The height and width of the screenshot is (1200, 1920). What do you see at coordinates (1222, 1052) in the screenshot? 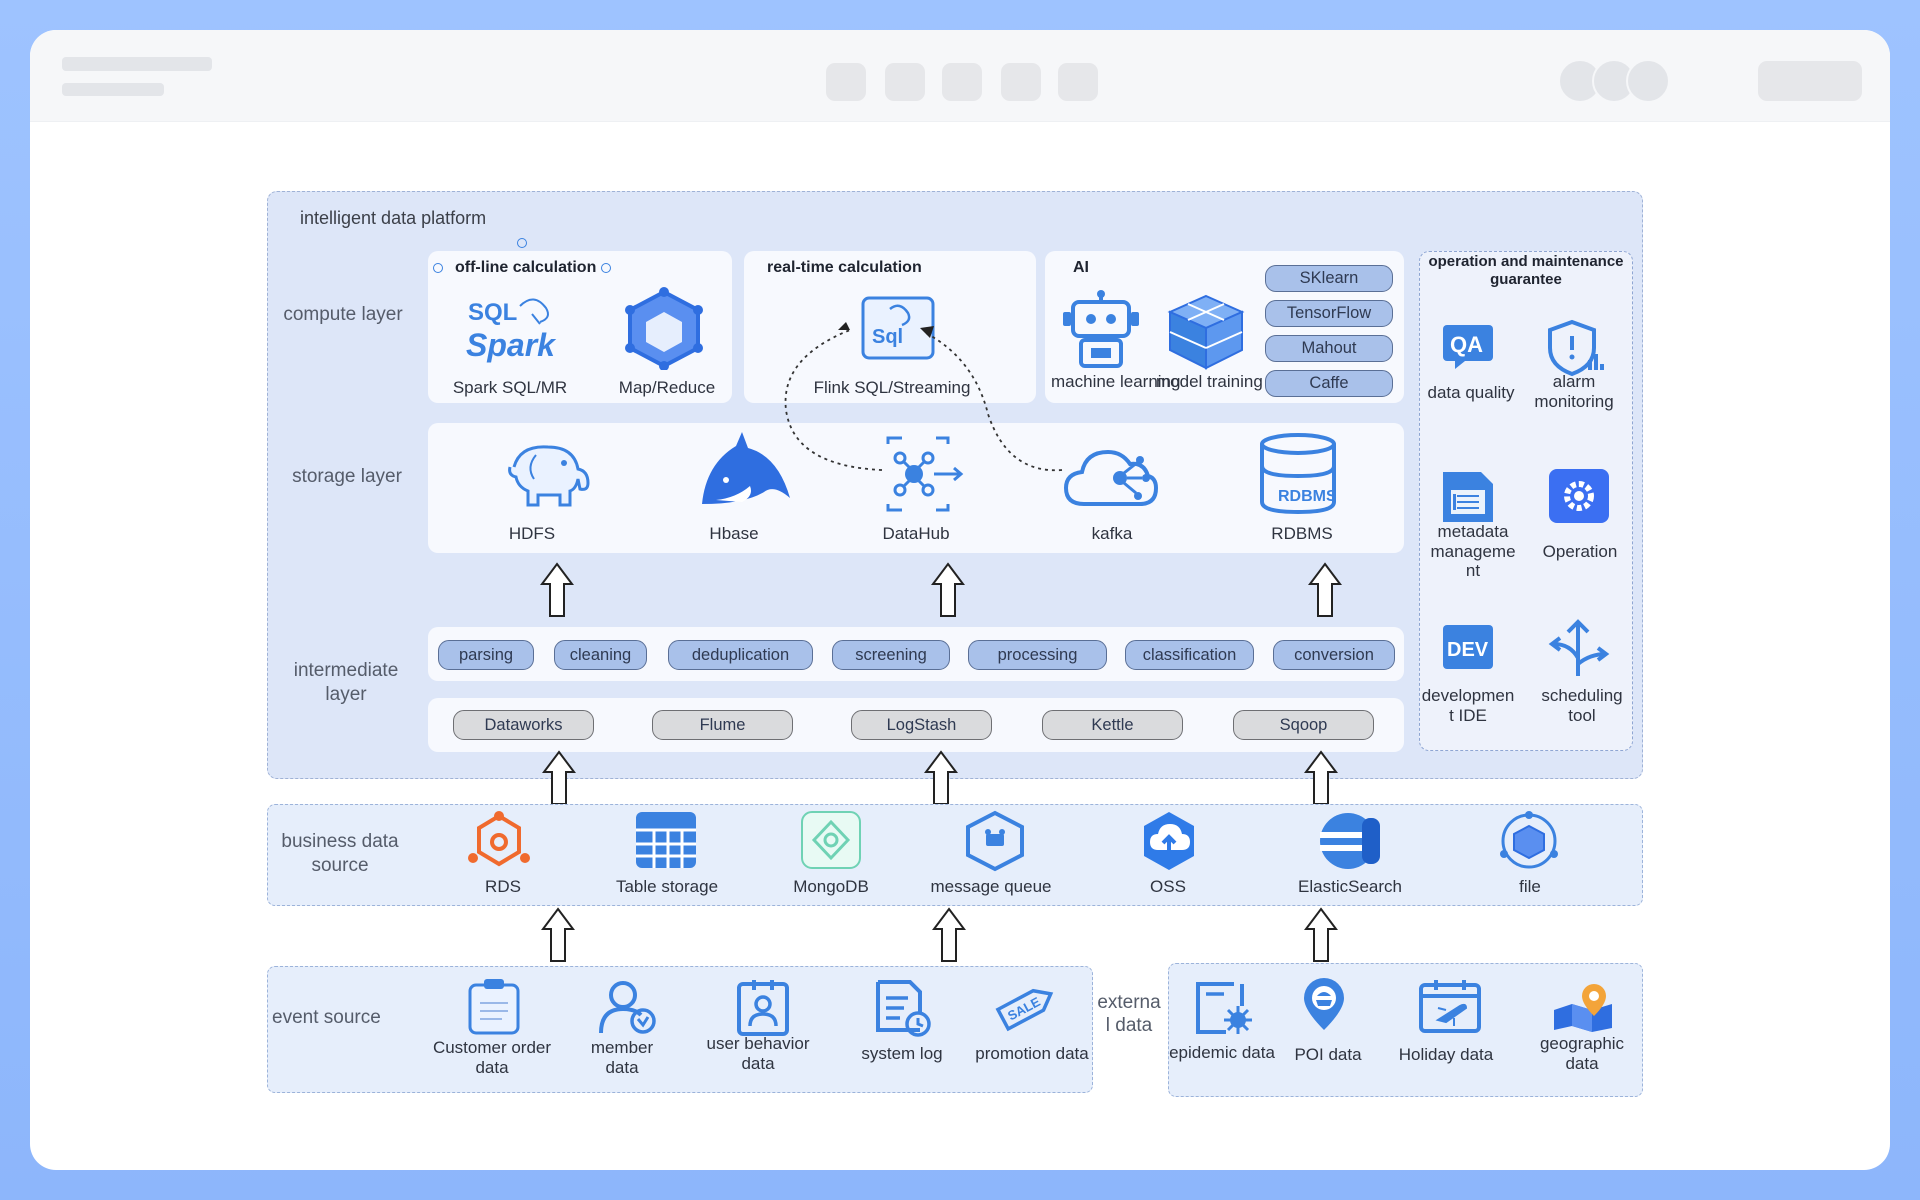
I see `epidemic-data-label: epidemic data` at bounding box center [1222, 1052].